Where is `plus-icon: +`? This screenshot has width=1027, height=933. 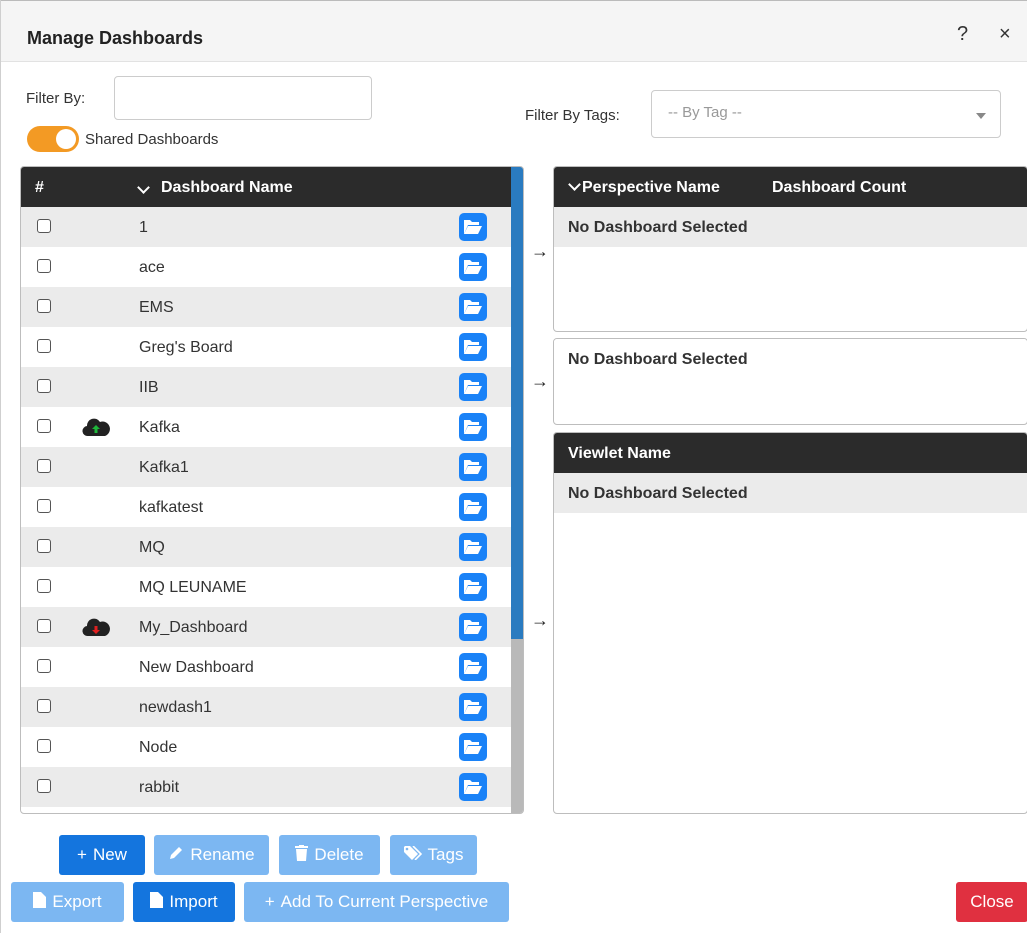 plus-icon: + is located at coordinates (269, 901).